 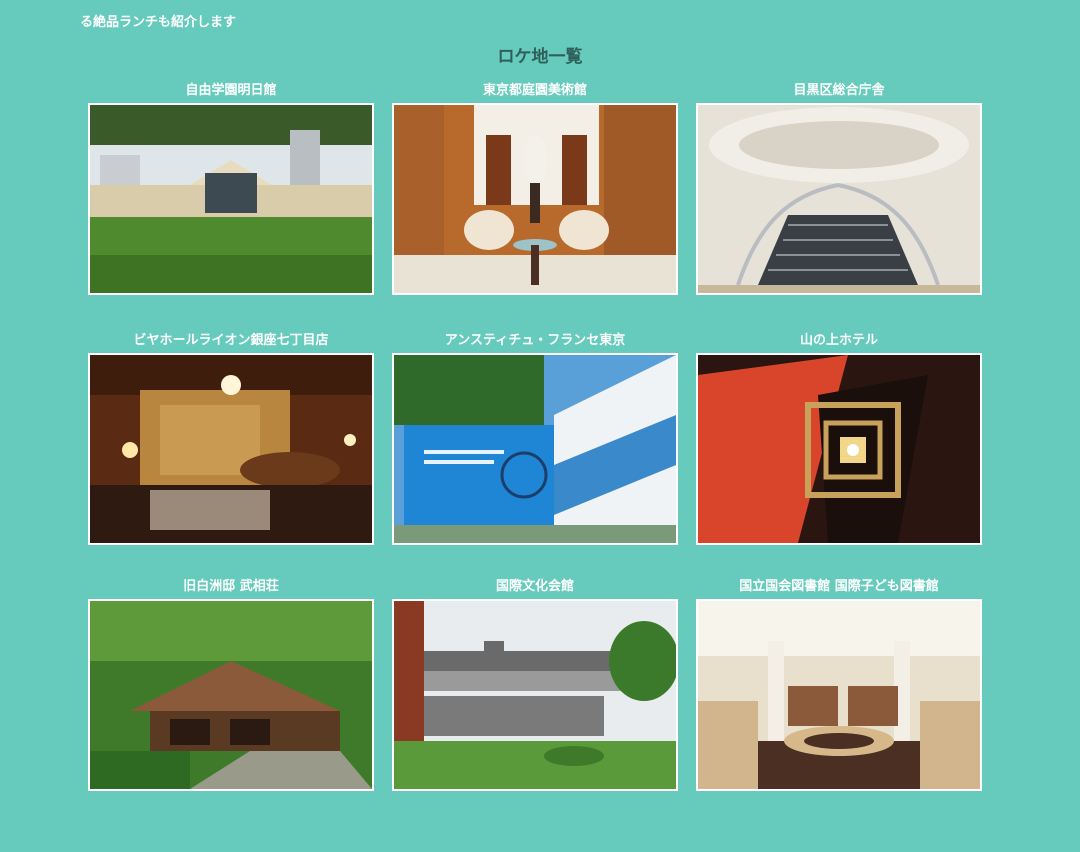 What do you see at coordinates (535, 91) in the screenshot?
I see `location-name: 東京都庭園美術館` at bounding box center [535, 91].